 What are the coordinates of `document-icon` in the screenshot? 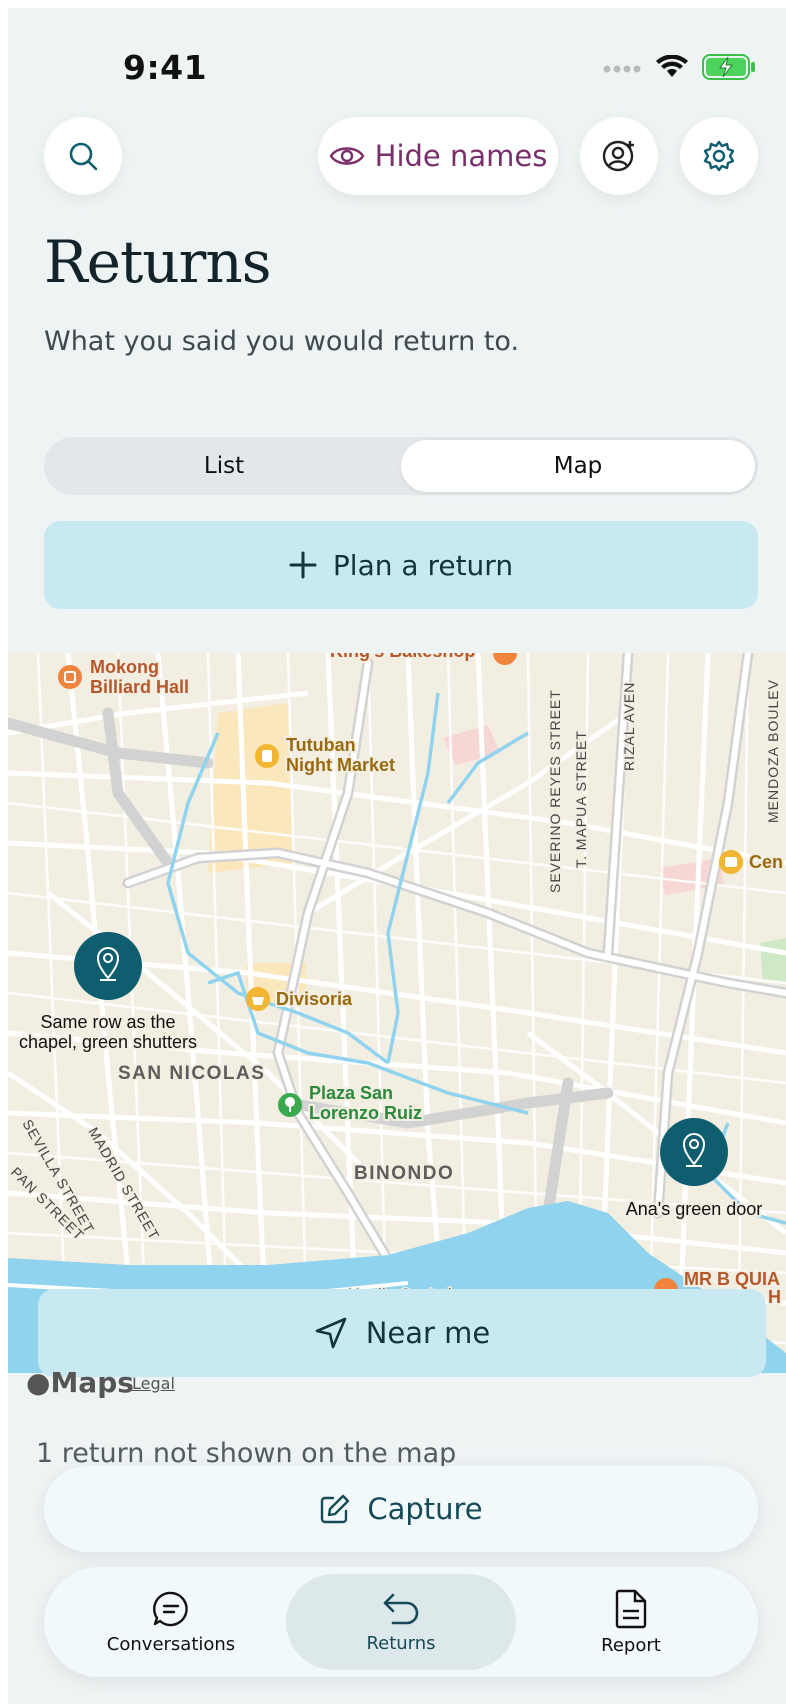 It's located at (631, 1608).